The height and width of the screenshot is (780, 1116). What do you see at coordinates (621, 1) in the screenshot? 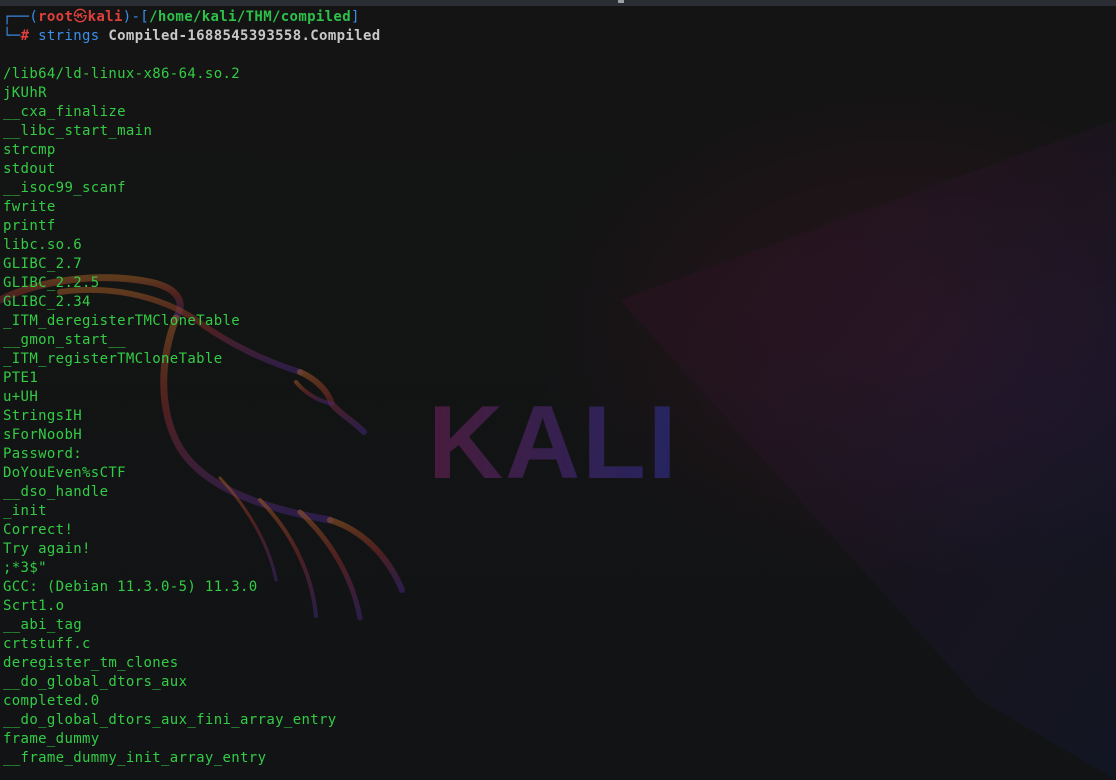
I see `top-bar-indicator` at bounding box center [621, 1].